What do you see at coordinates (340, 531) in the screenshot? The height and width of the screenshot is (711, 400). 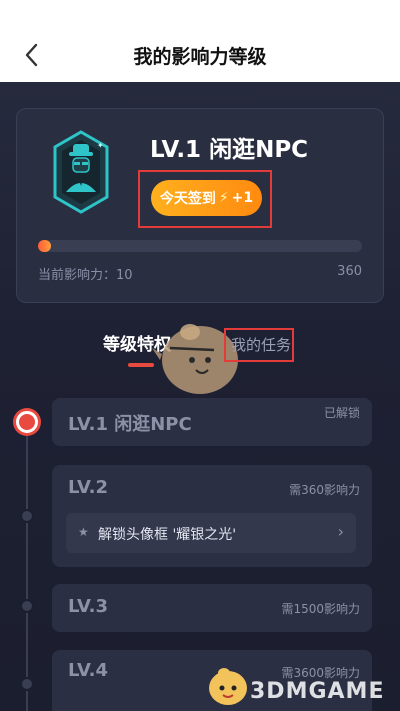 I see `chevron-right-icon: ›` at bounding box center [340, 531].